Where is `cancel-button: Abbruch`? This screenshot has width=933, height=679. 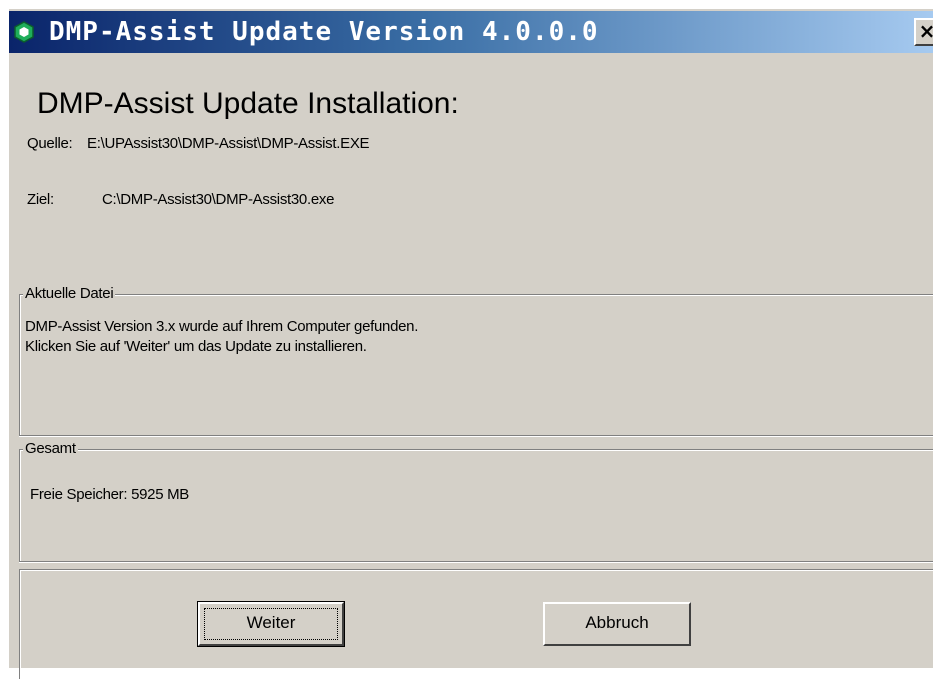
cancel-button: Abbruch is located at coordinates (617, 624).